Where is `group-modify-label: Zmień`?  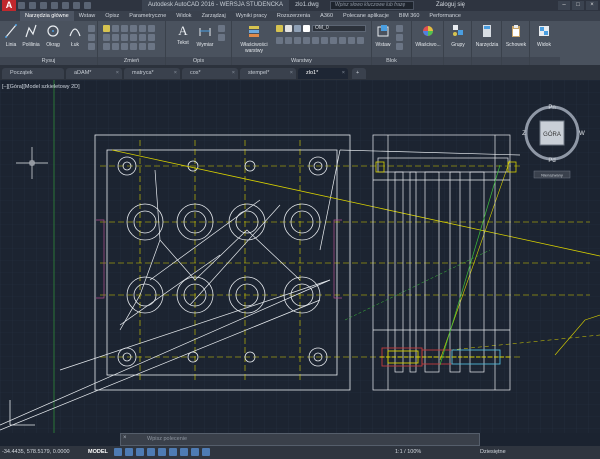 group-modify-label: Zmień is located at coordinates (131, 61).